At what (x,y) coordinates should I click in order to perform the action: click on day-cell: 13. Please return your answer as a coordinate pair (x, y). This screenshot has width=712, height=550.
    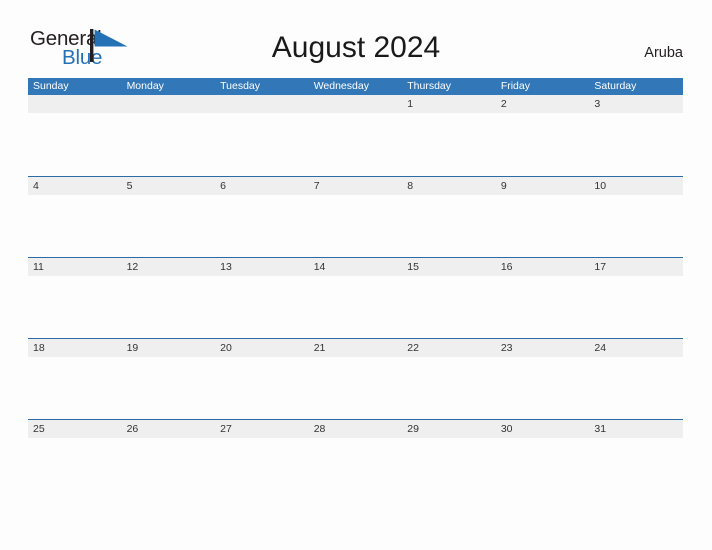
    Looking at the image, I should click on (262, 298).